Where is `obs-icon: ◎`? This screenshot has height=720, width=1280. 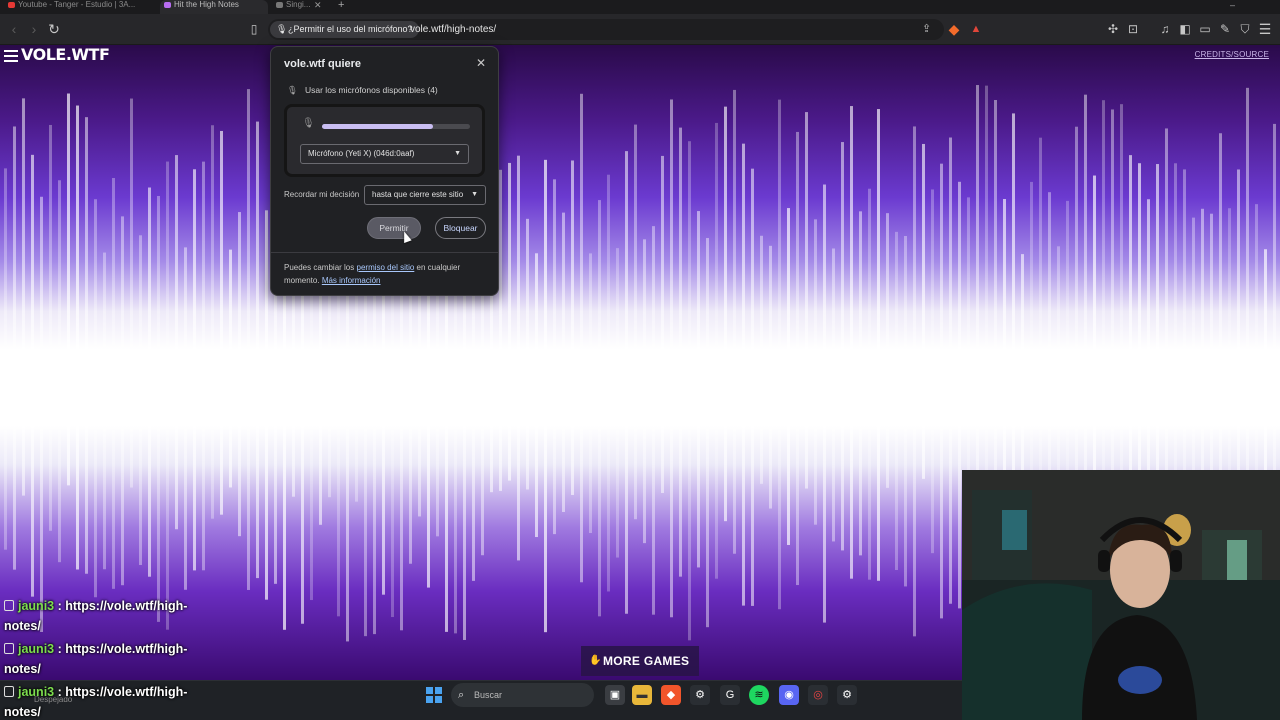
obs-icon: ◎ is located at coordinates (818, 695).